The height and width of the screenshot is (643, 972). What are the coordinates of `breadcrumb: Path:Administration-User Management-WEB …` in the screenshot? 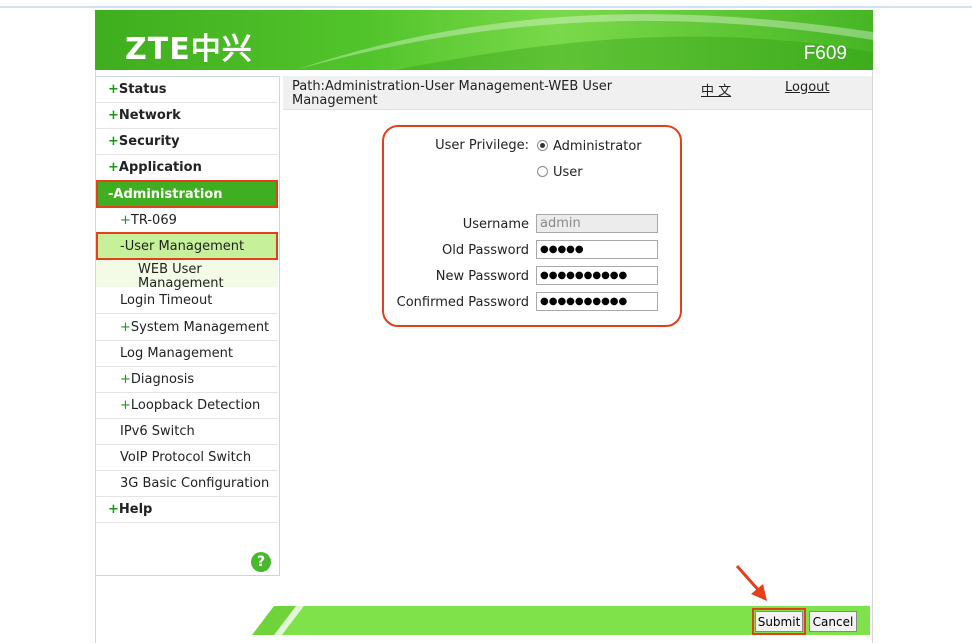 It's located at (452, 93).